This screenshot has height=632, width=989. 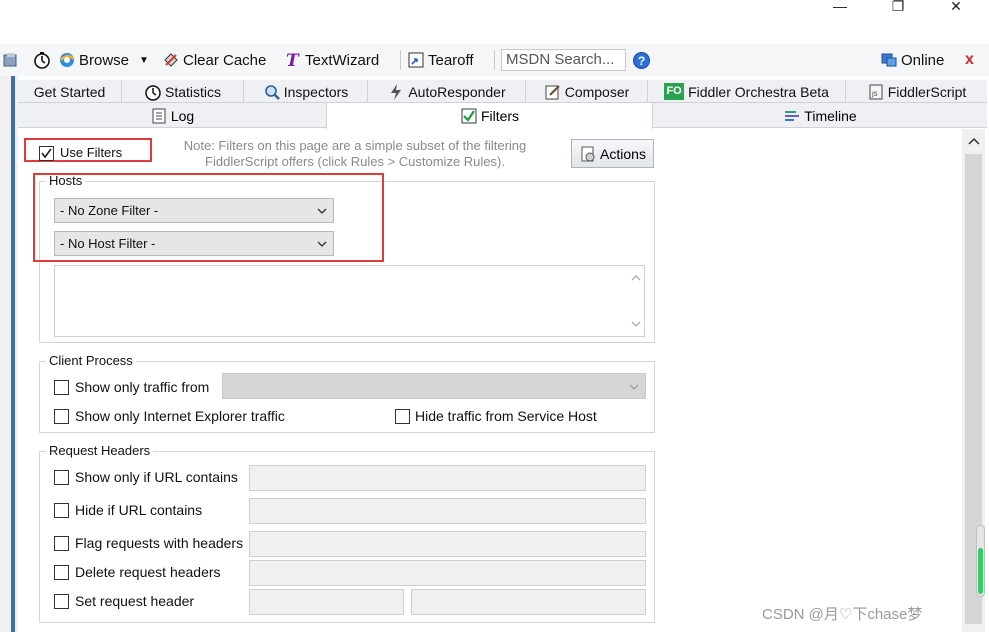 What do you see at coordinates (91, 152) in the screenshot?
I see `use-filters-label: Use Filters` at bounding box center [91, 152].